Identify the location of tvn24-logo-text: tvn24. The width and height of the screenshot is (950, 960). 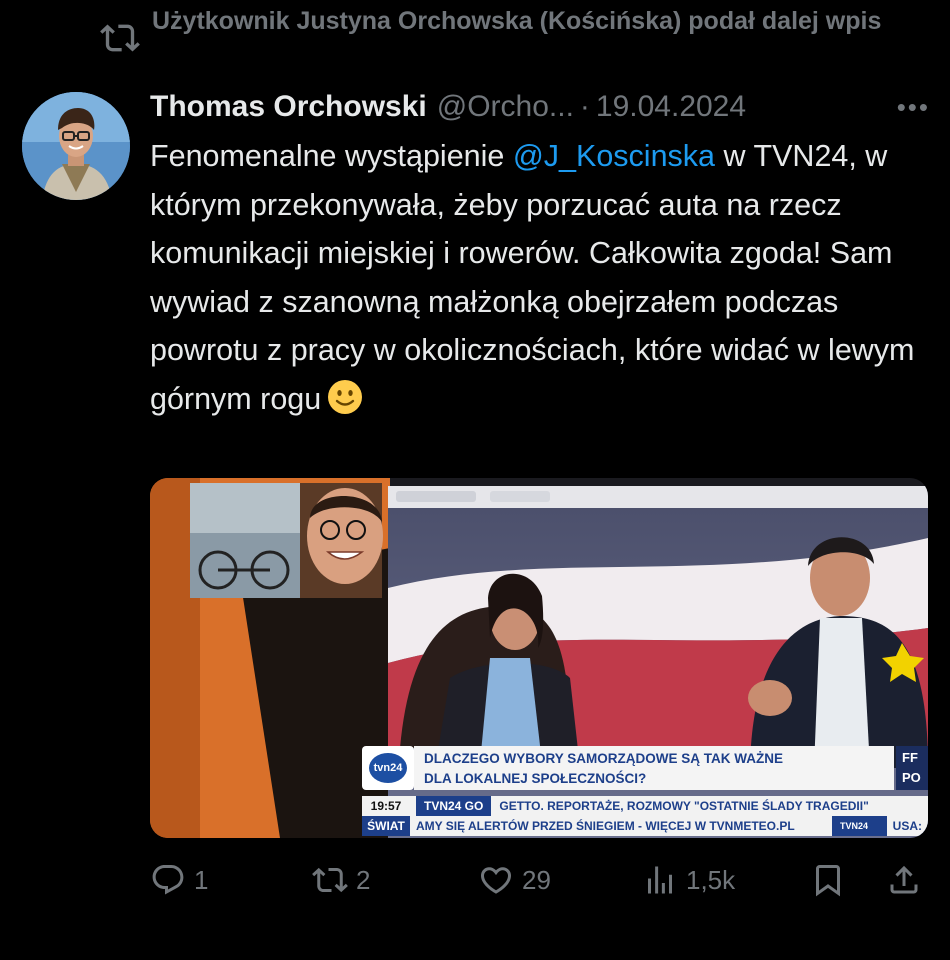
(388, 768).